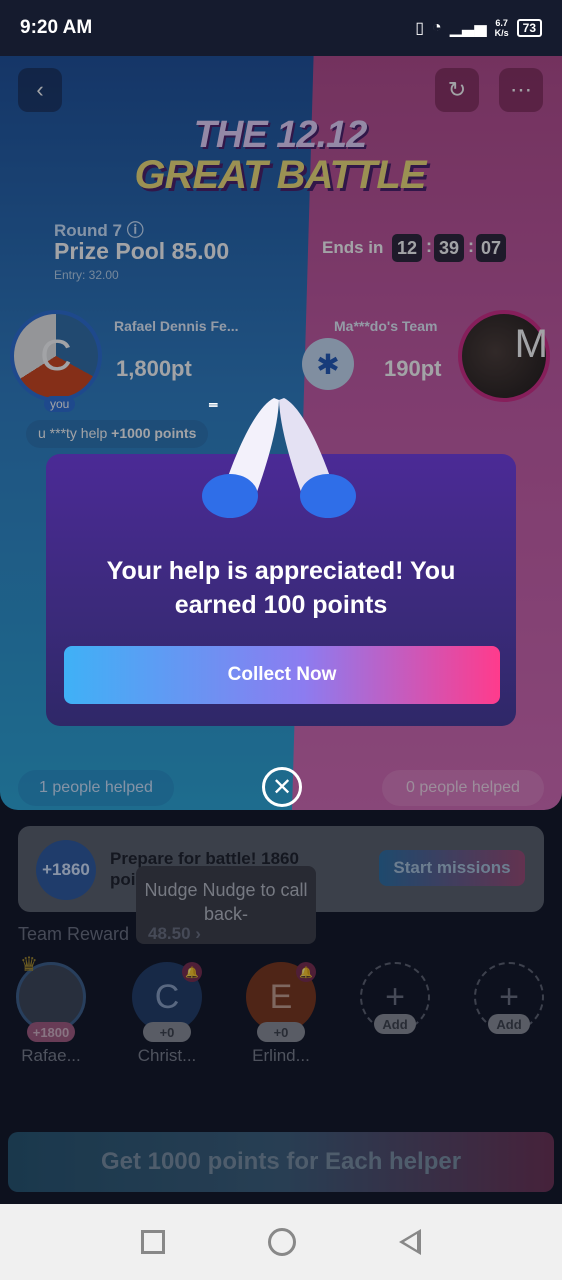 The image size is (562, 1280). What do you see at coordinates (56, 27) in the screenshot?
I see `status-time: 9:20 AM` at bounding box center [56, 27].